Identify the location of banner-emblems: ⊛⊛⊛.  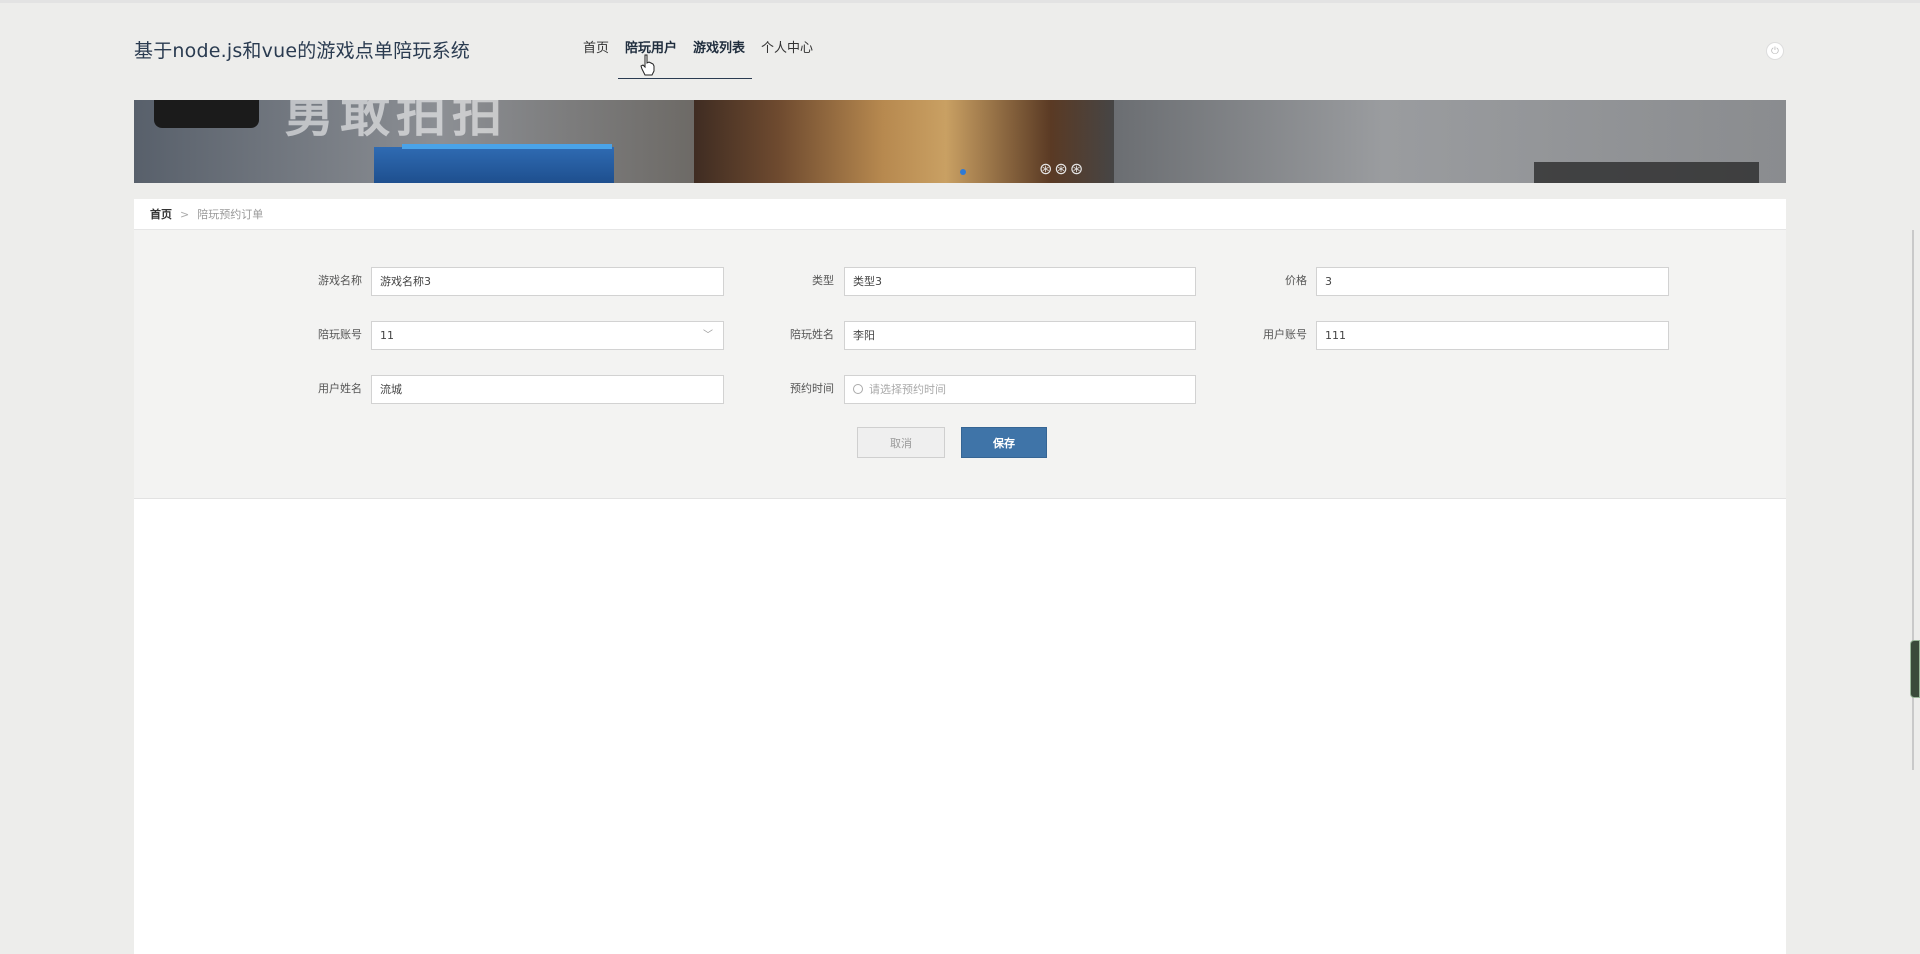
(1062, 168).